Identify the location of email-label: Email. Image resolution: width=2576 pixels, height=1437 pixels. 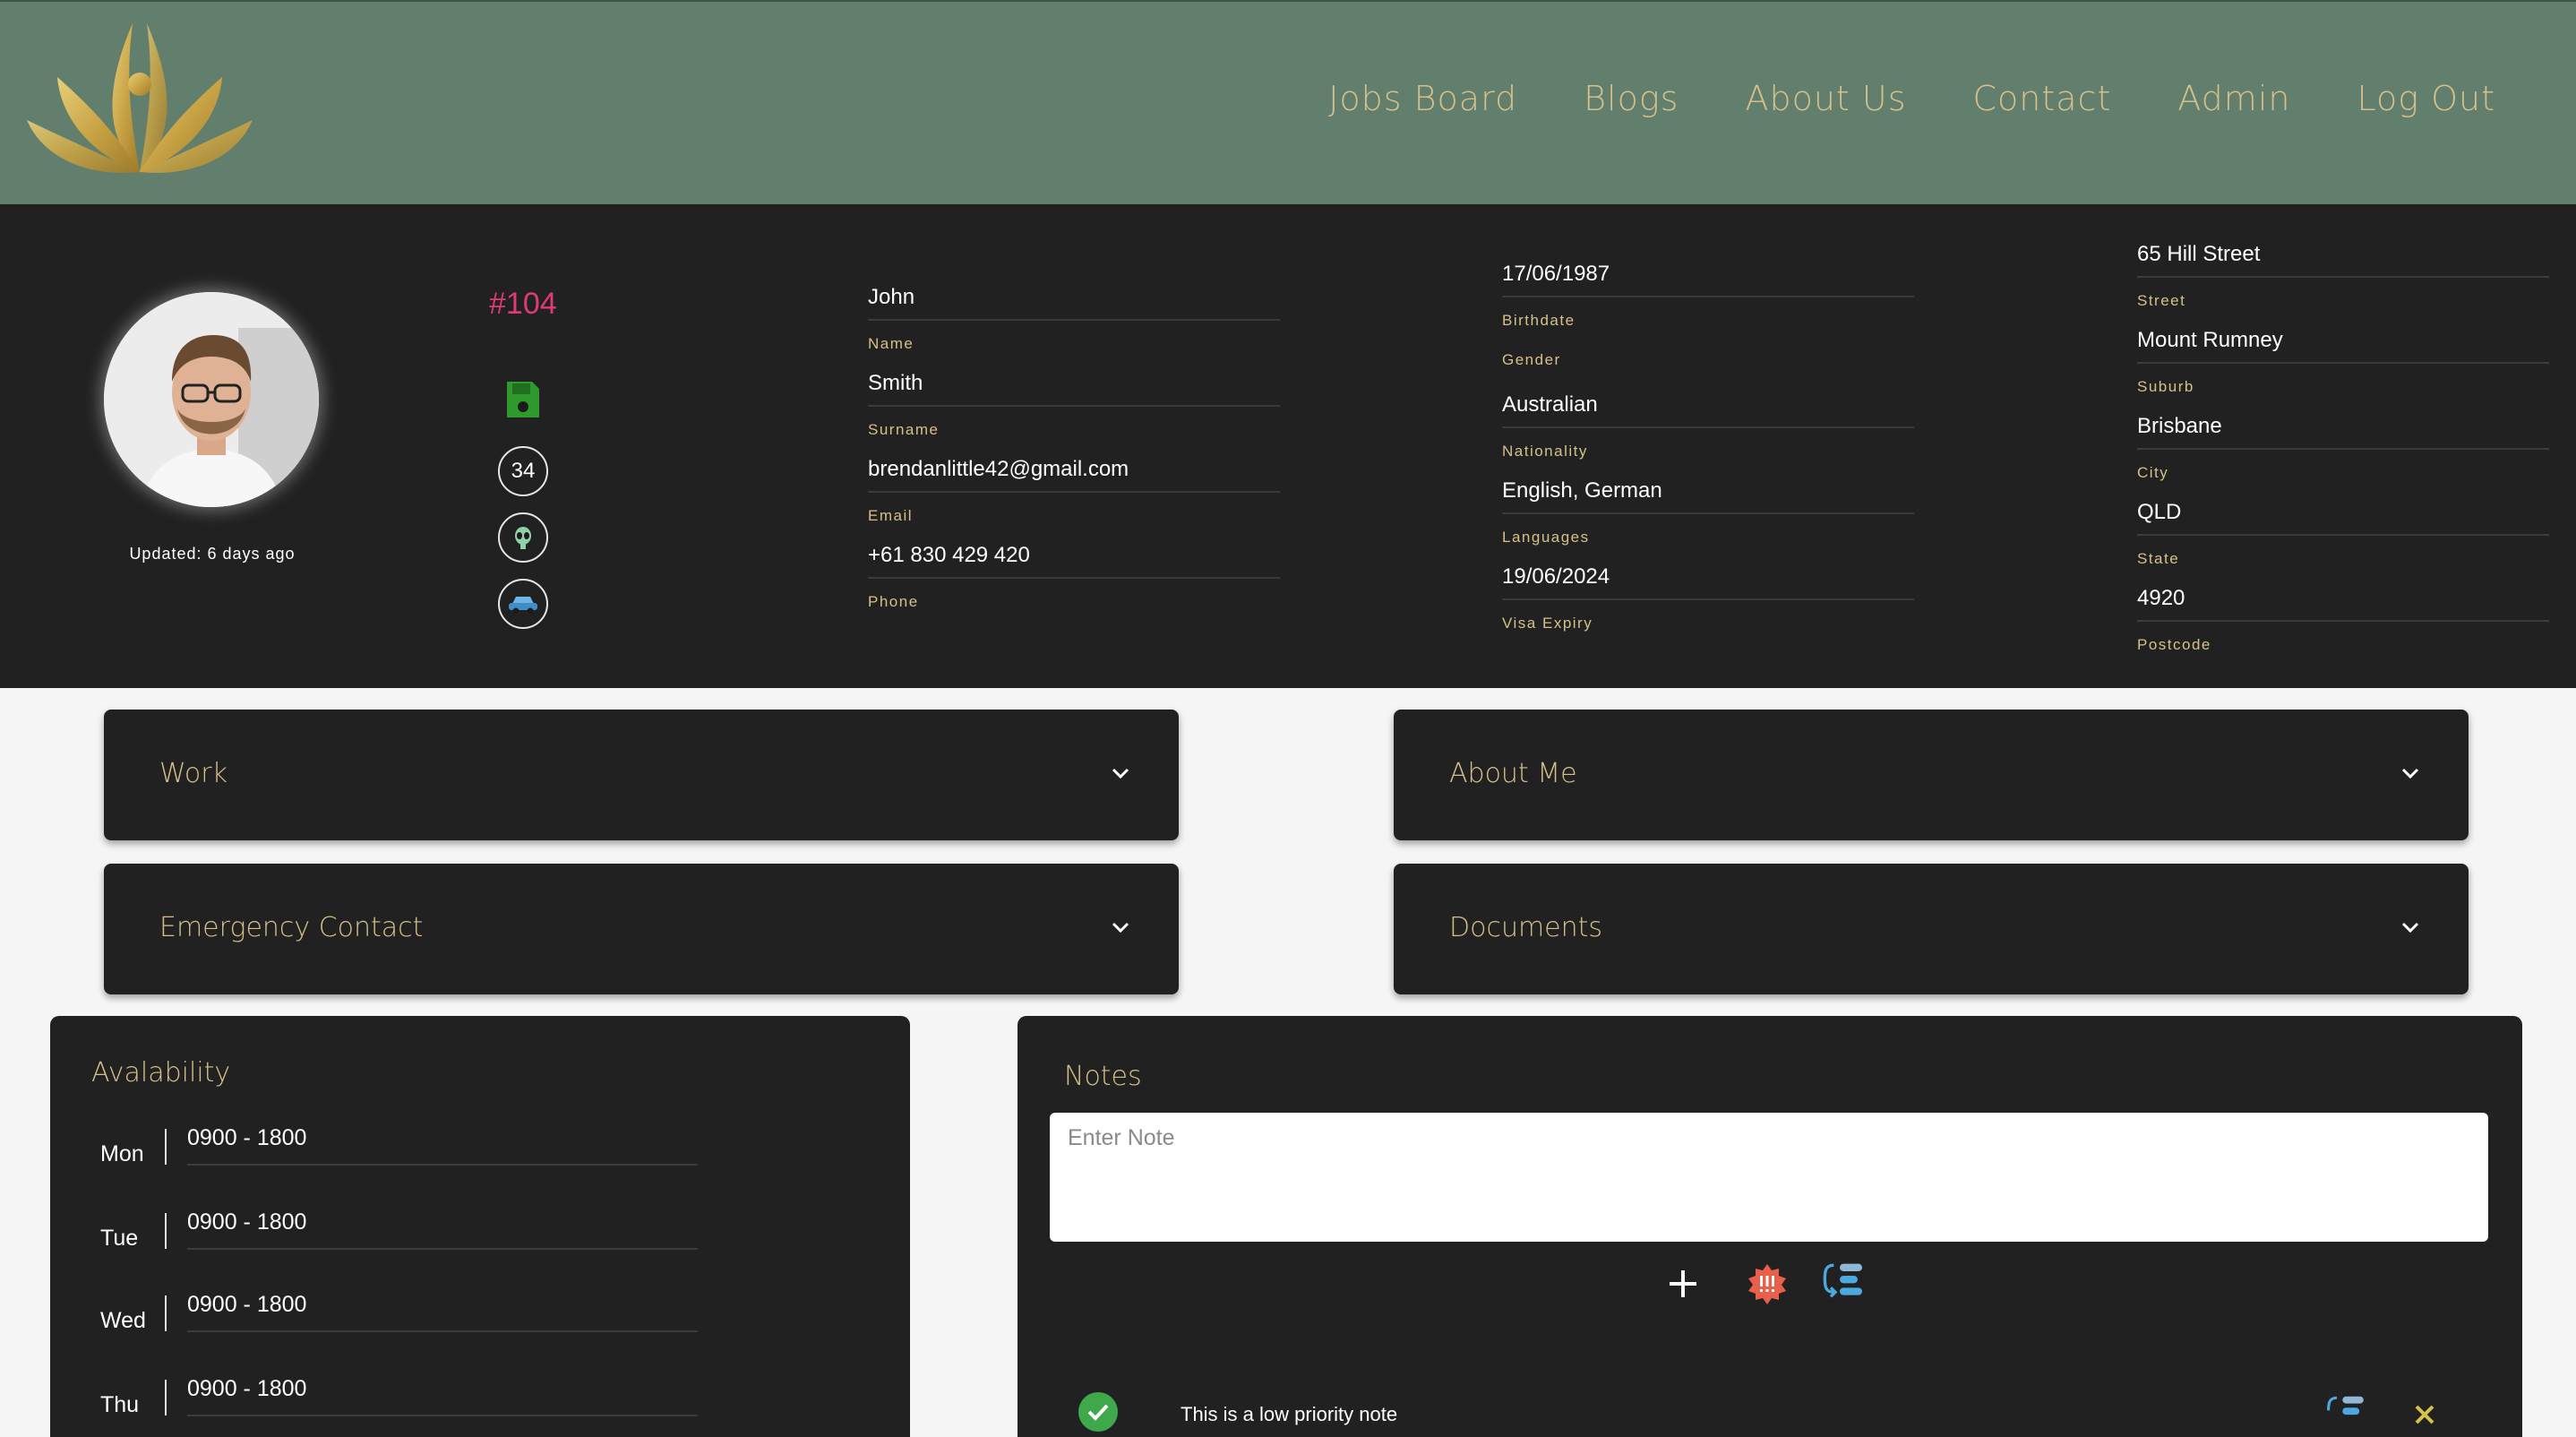
(891, 516).